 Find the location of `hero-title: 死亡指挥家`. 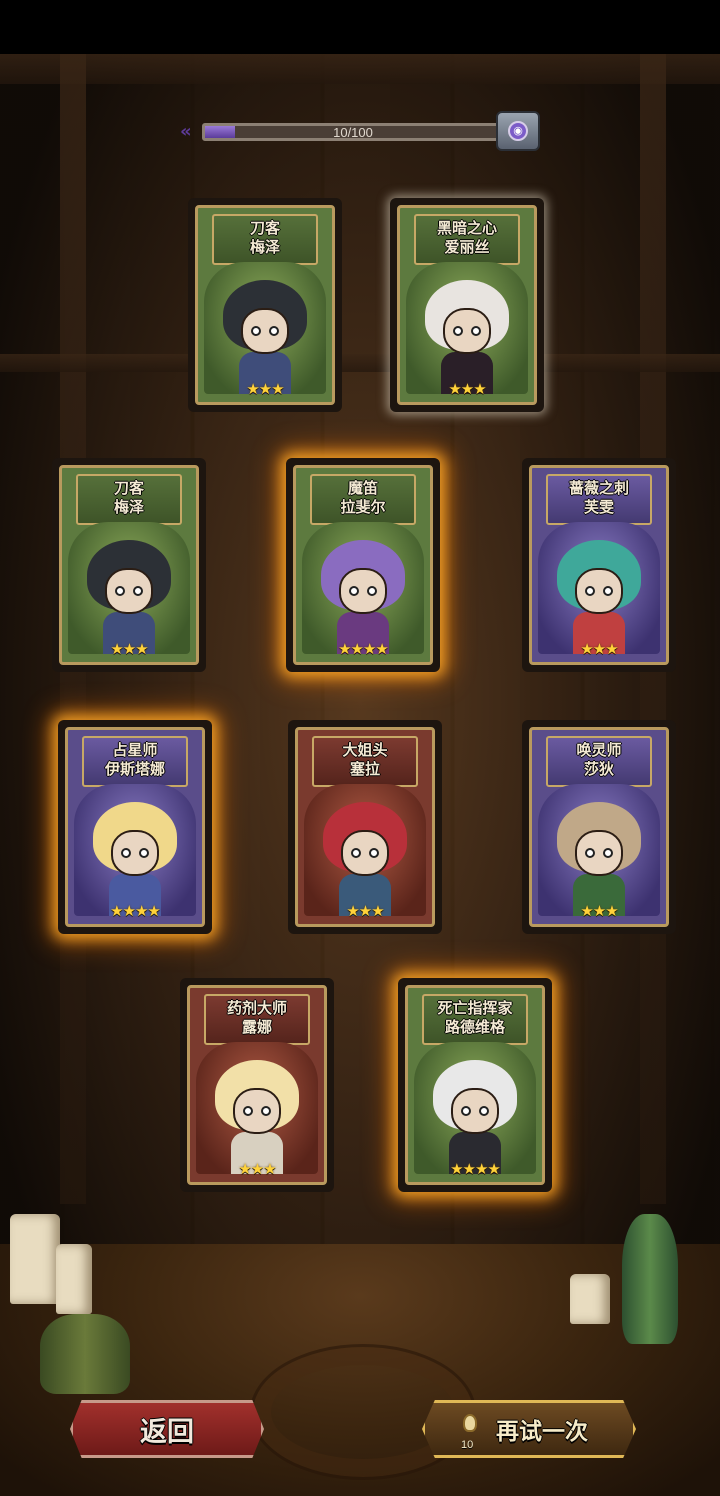

hero-title: 死亡指挥家 is located at coordinates (475, 1008).